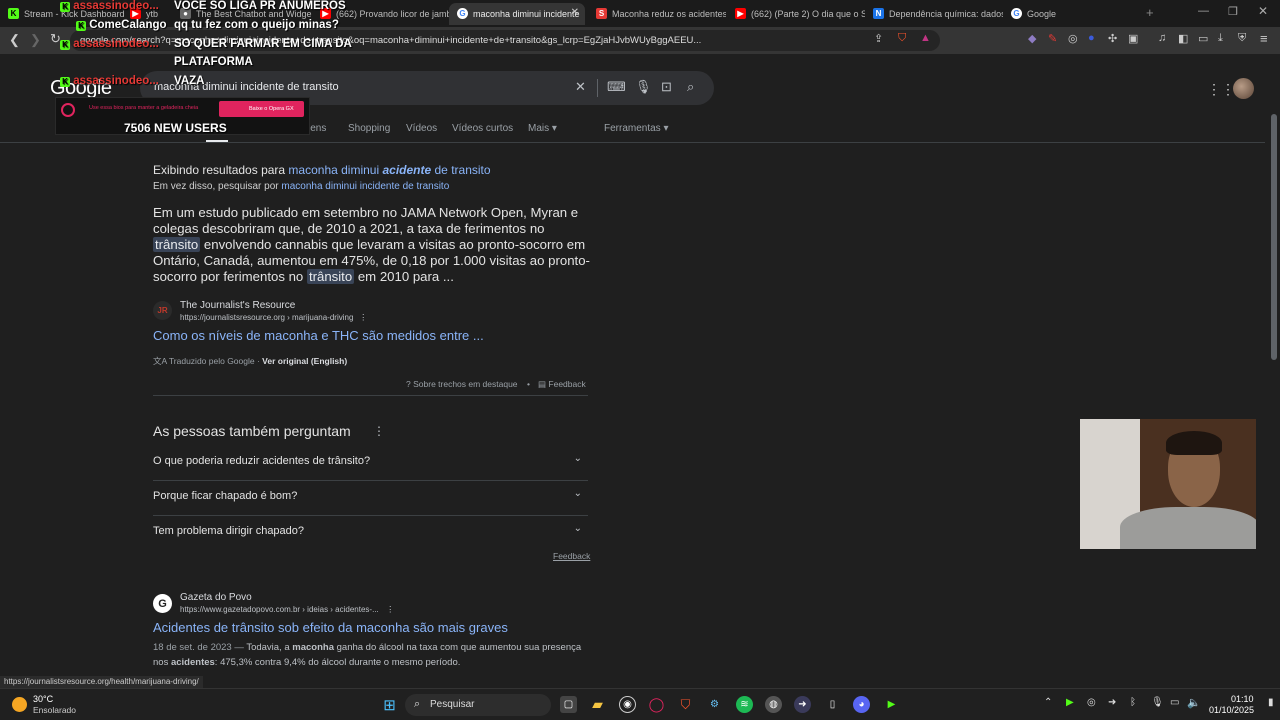 This screenshot has height=720, width=1280. I want to click on bluetooth-icon: ᛒ, so click(1133, 702).